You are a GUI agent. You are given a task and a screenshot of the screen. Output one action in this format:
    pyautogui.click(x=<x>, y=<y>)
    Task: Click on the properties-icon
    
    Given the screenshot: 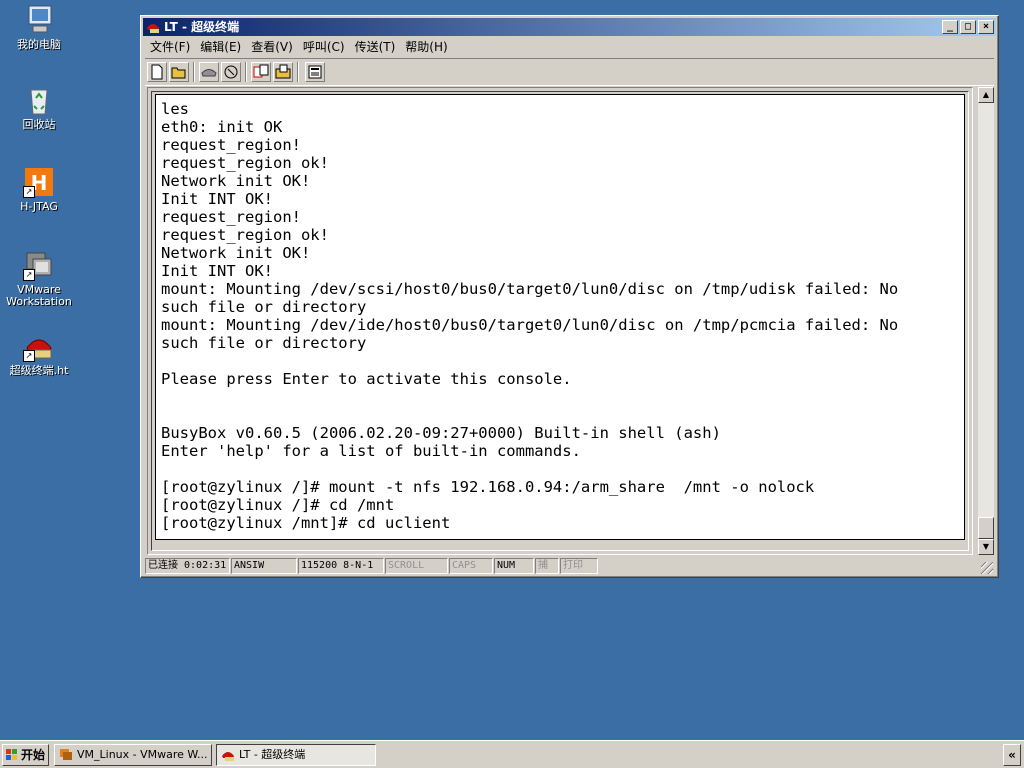 What is the action you would take?
    pyautogui.click(x=315, y=72)
    